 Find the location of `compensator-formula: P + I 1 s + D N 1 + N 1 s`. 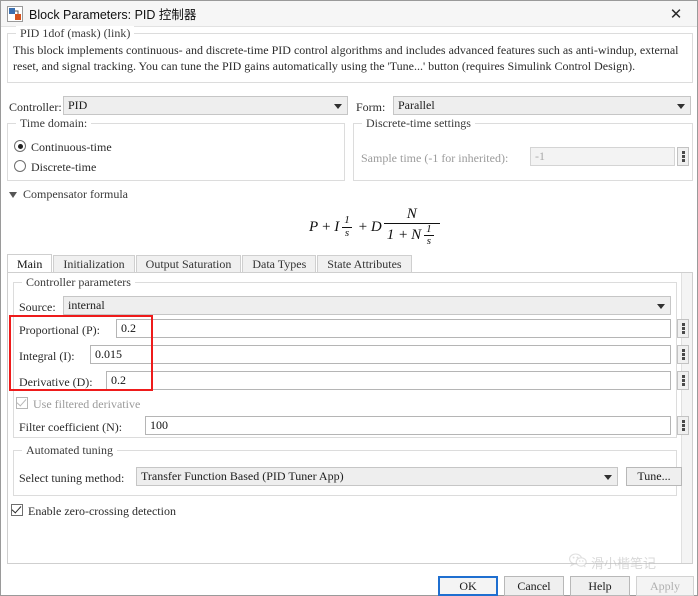

compensator-formula: P + I 1 s + D N 1 + N 1 s is located at coordinates (375, 227).